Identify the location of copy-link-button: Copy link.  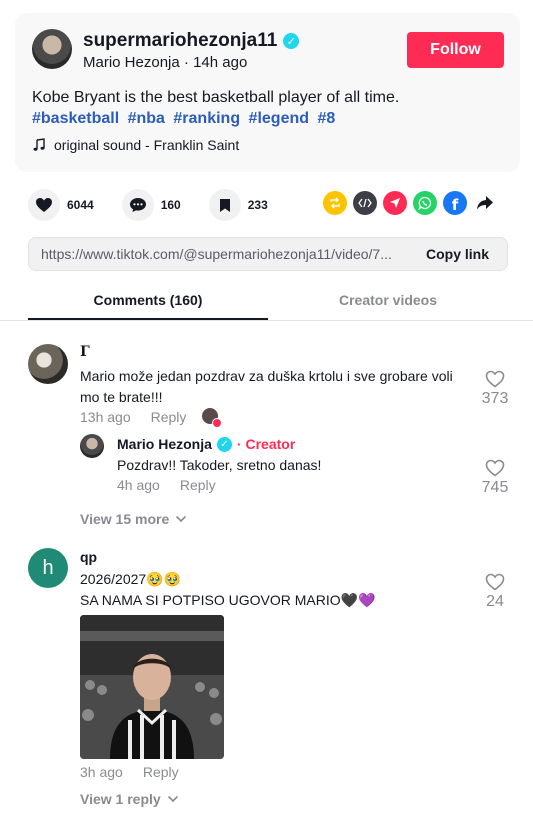
(457, 254).